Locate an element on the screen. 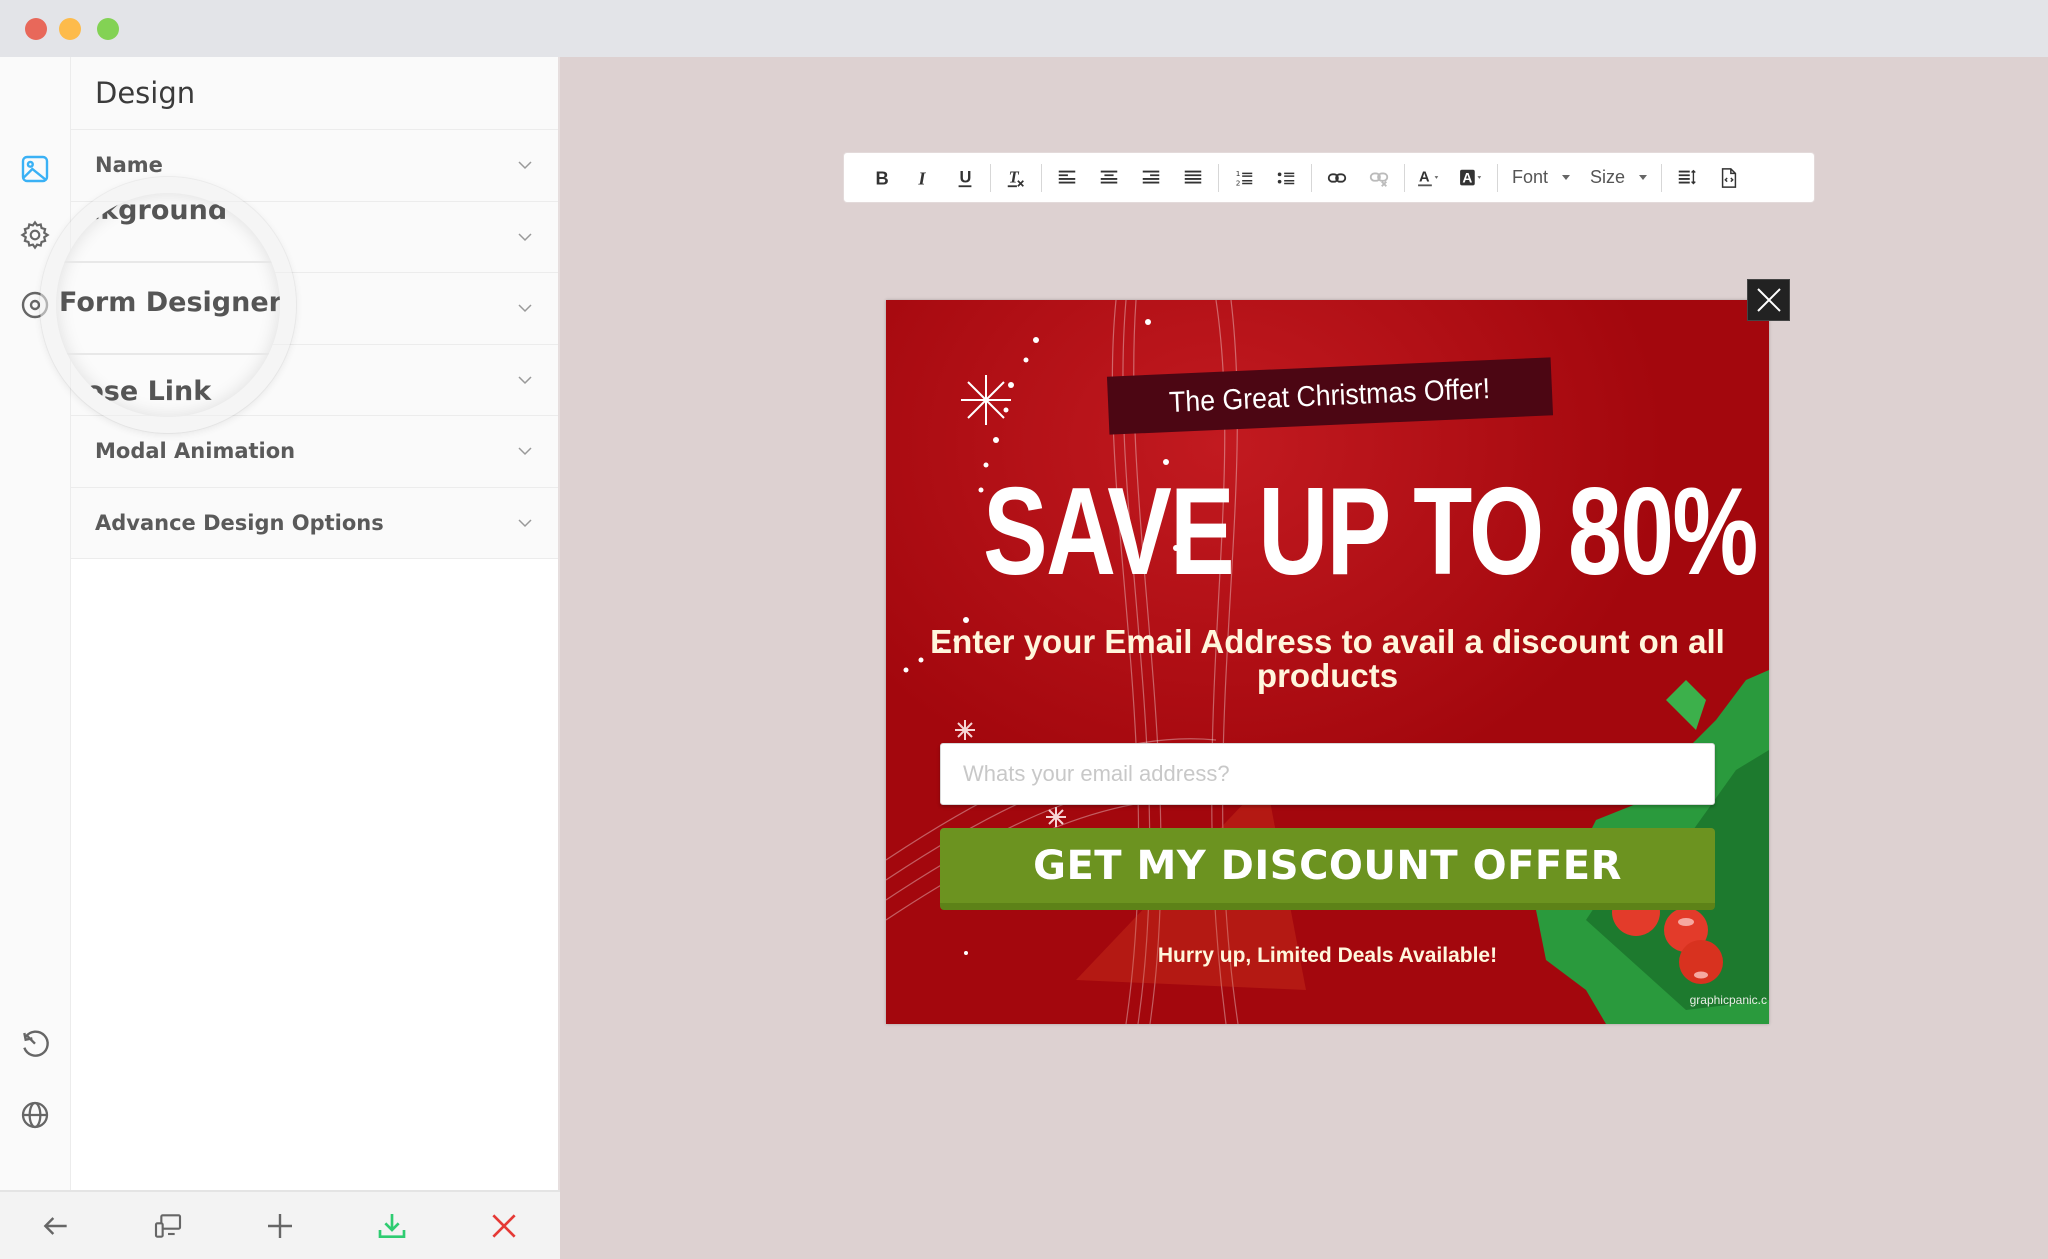 The height and width of the screenshot is (1259, 2048). language-button is located at coordinates (35, 1115).